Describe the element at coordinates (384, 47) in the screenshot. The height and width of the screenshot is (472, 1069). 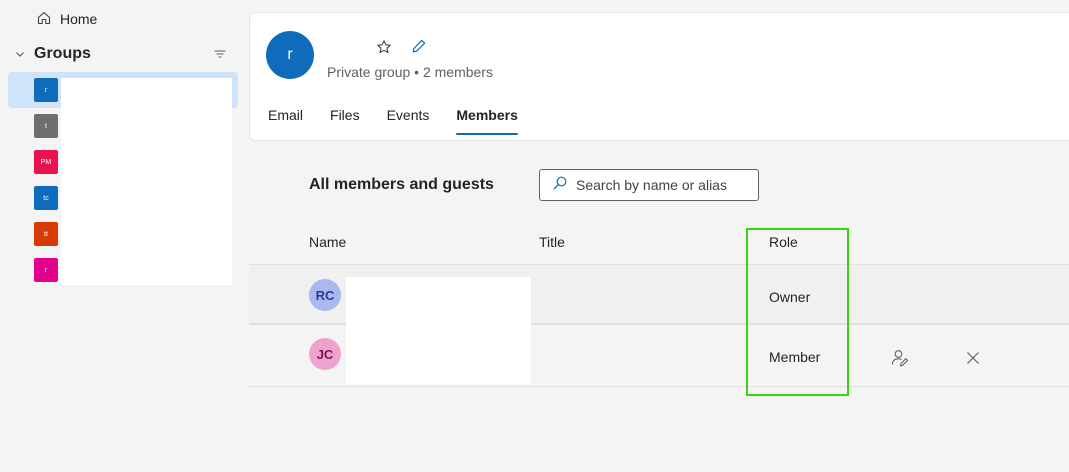
I see `star-icon` at that location.